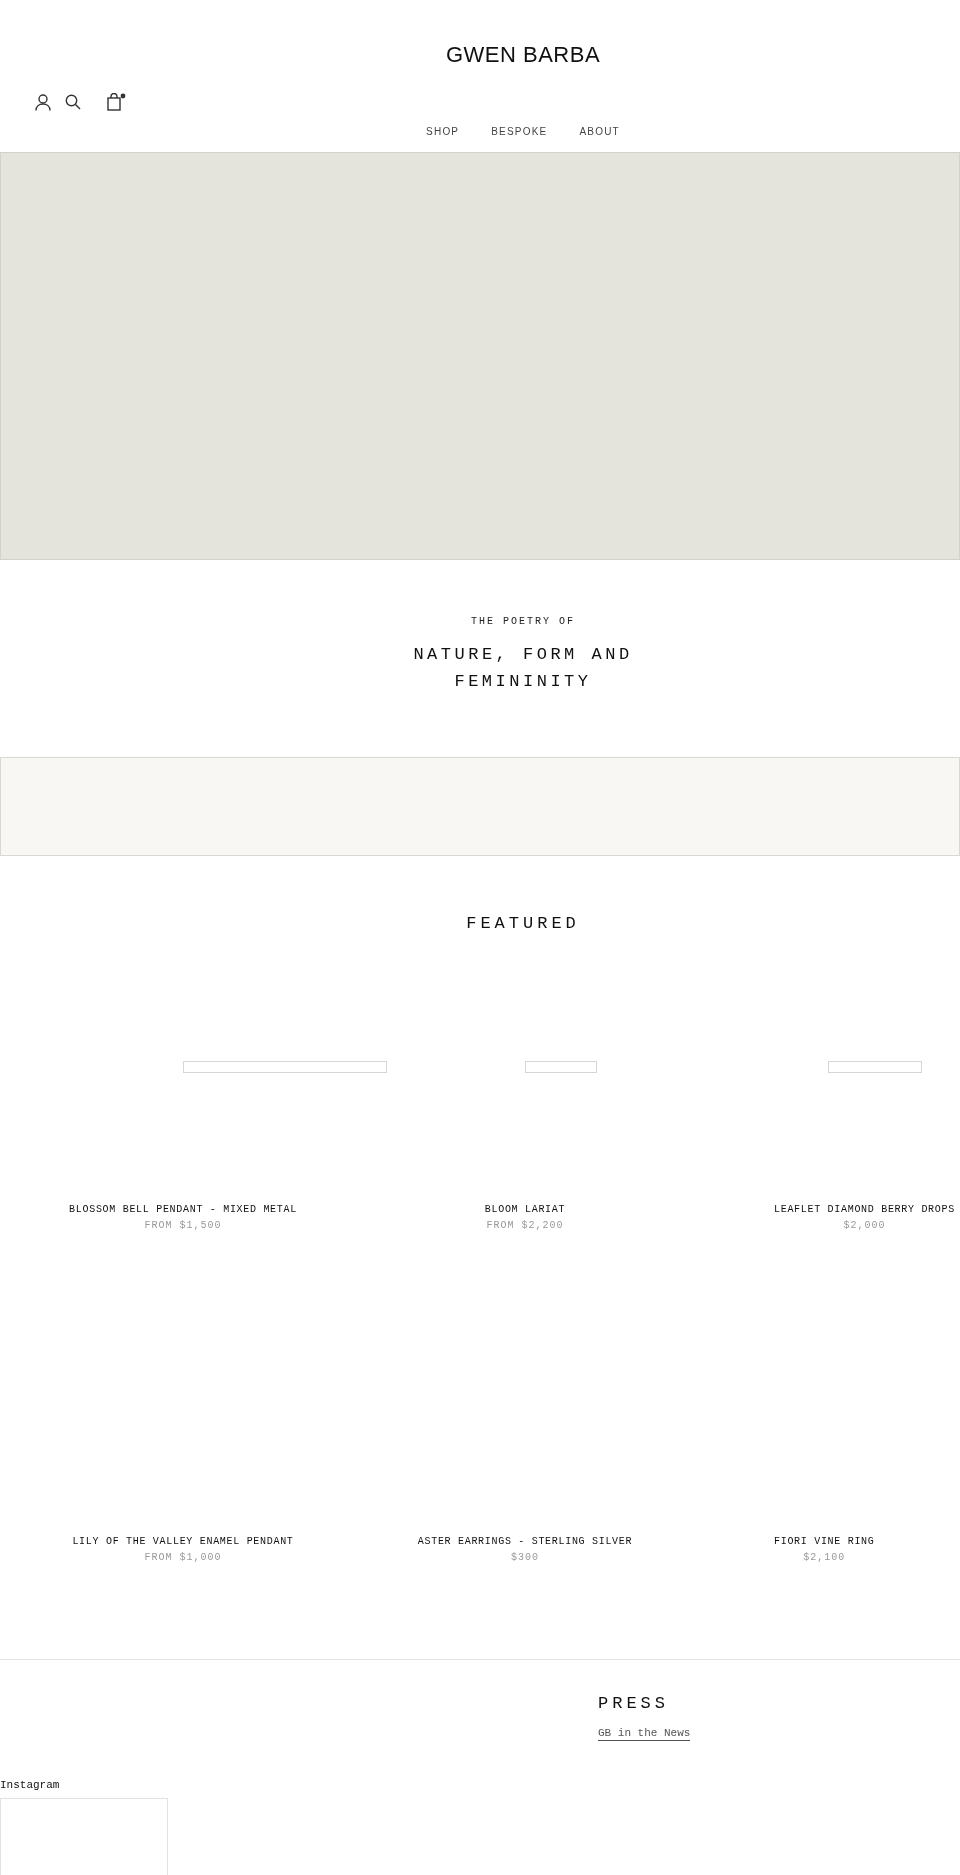  I want to click on product-price: FROM $2,200, so click(525, 1225).